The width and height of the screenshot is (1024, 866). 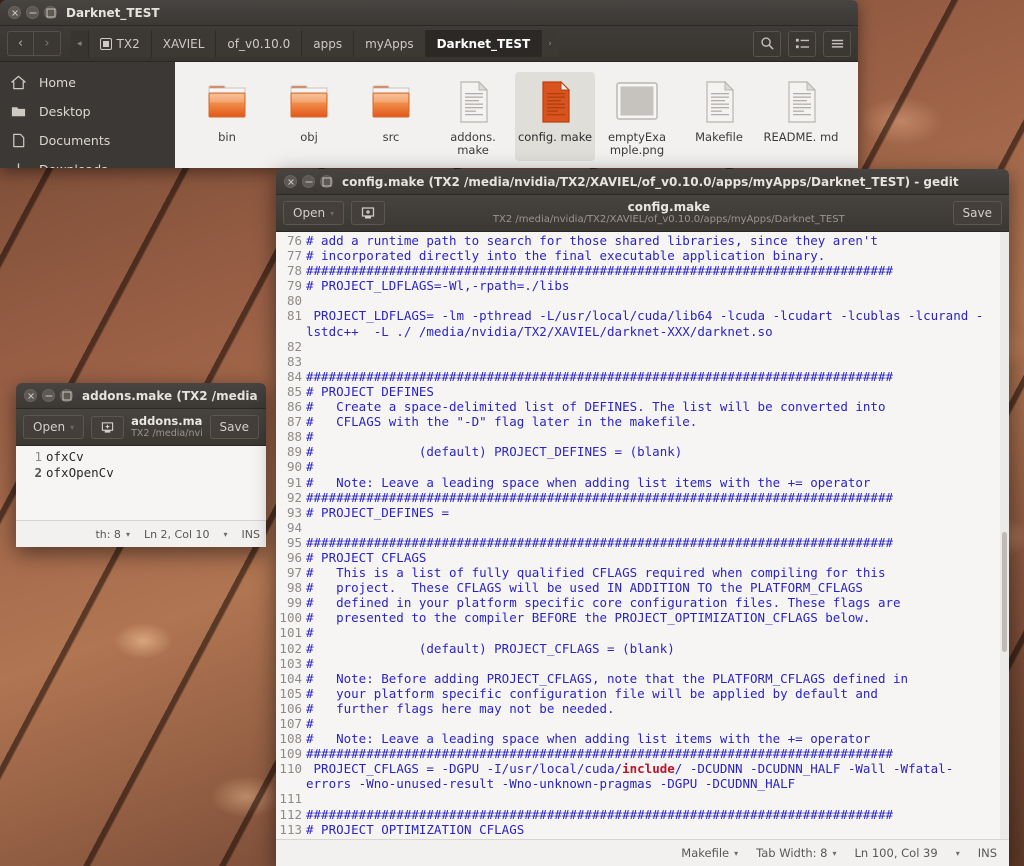 I want to click on line-number: 104, so click(x=290, y=678).